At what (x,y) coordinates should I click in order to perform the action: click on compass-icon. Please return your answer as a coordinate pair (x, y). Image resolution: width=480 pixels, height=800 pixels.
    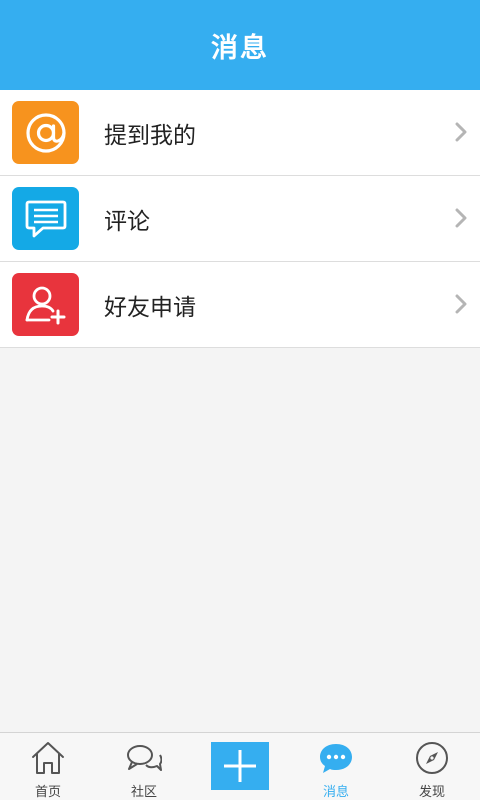
    Looking at the image, I should click on (432, 758).